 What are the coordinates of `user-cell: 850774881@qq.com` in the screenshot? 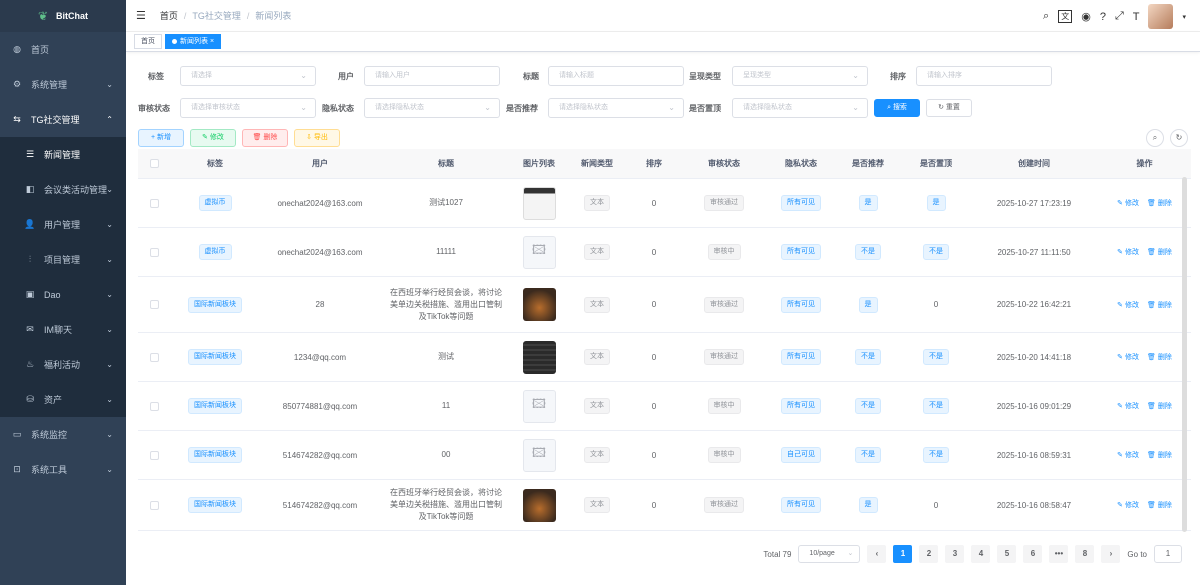 It's located at (320, 406).